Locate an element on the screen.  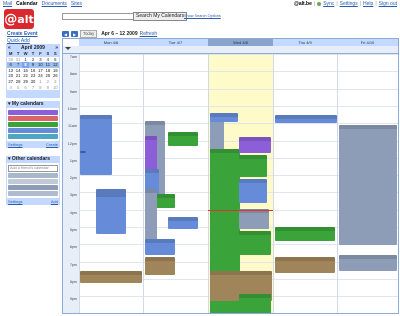
hour-label: 8am is located at coordinates (73, 74).